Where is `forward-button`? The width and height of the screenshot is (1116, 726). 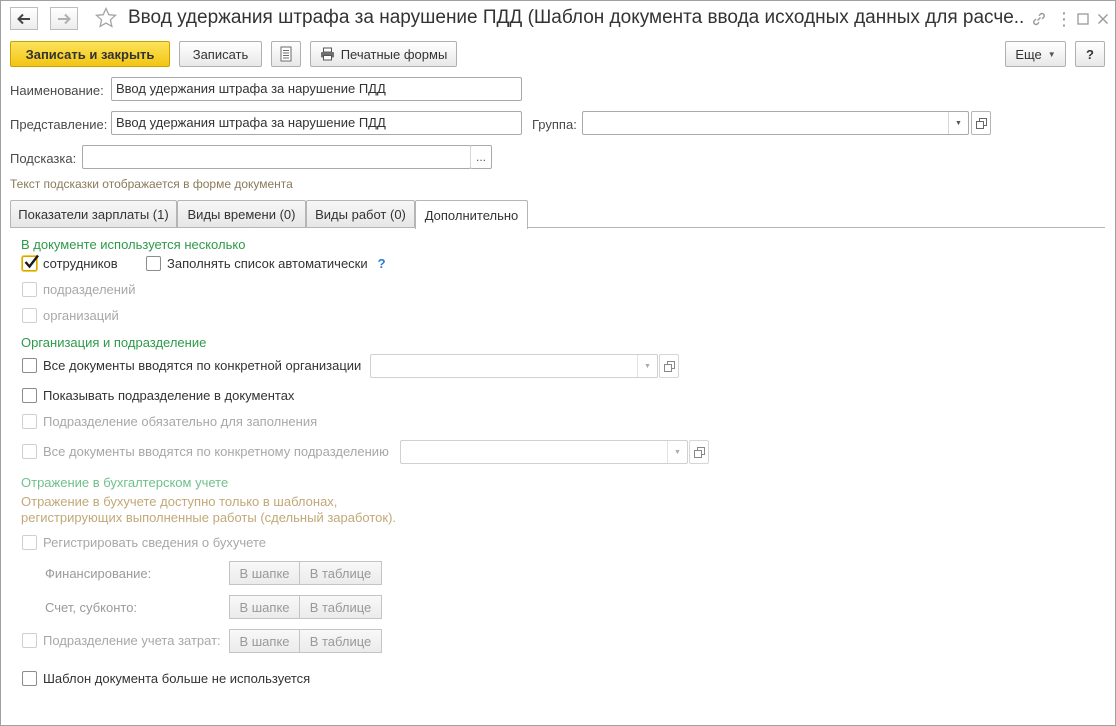 forward-button is located at coordinates (64, 18).